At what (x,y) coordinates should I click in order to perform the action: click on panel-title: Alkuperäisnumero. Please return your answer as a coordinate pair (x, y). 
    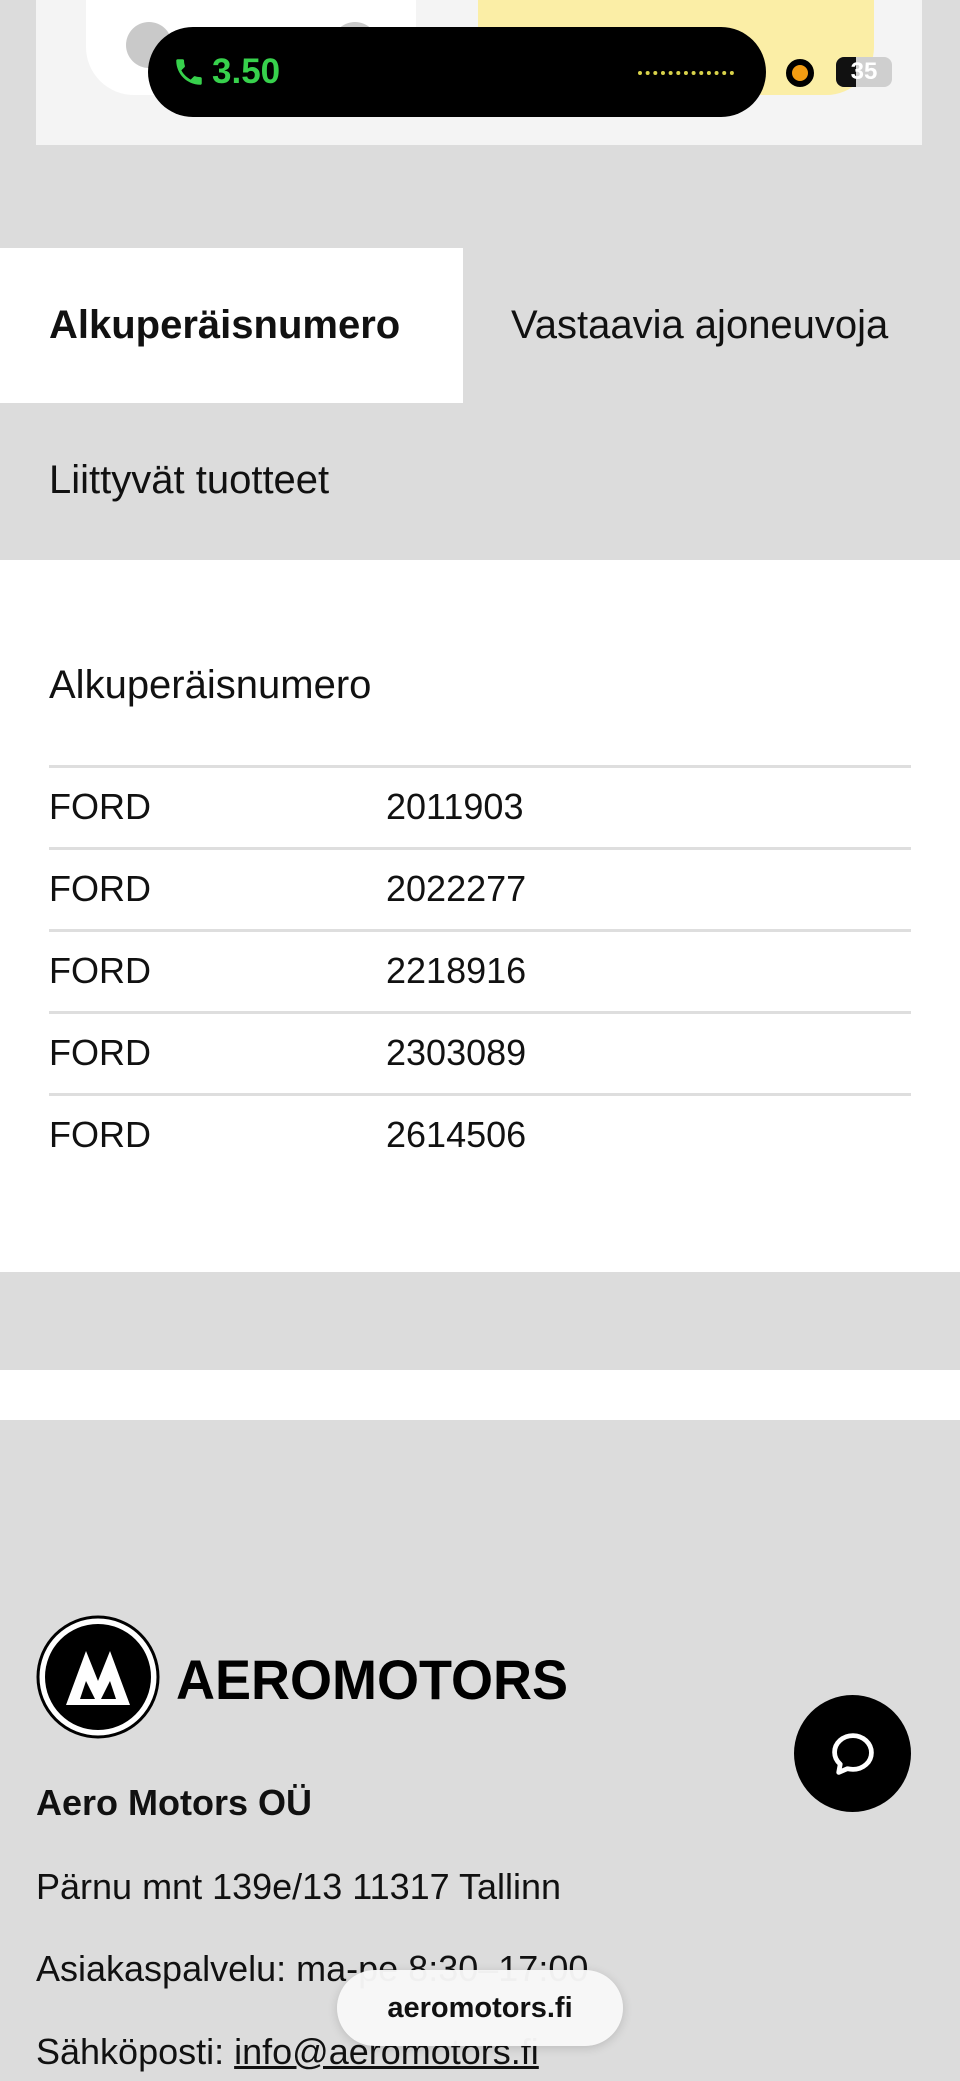
    Looking at the image, I should click on (210, 685).